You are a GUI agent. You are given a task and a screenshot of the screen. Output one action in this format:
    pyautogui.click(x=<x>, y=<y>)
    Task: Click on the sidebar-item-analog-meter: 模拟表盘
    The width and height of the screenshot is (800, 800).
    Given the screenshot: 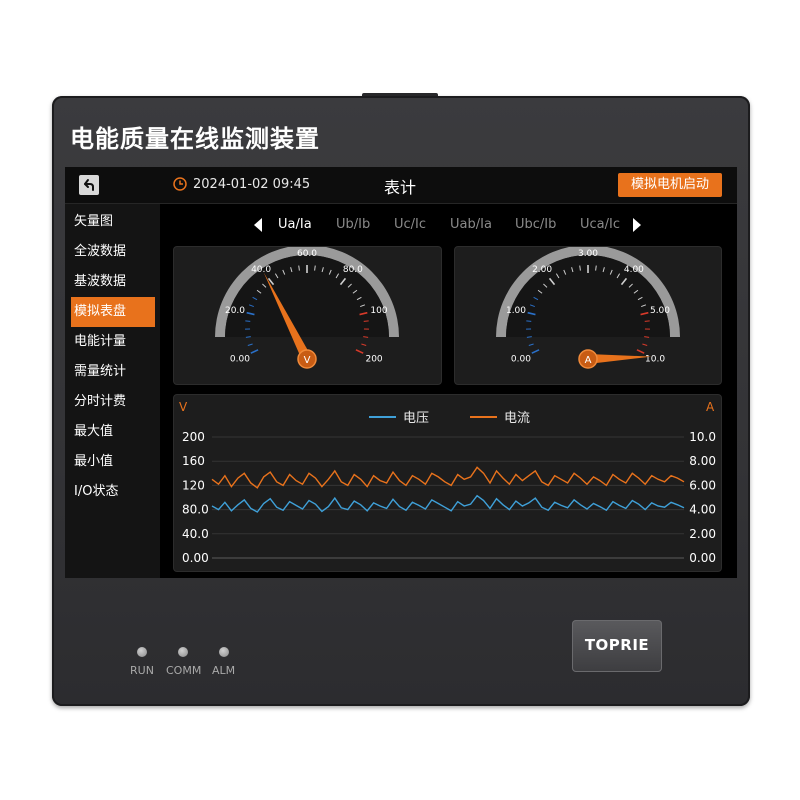 What is the action you would take?
    pyautogui.click(x=113, y=312)
    